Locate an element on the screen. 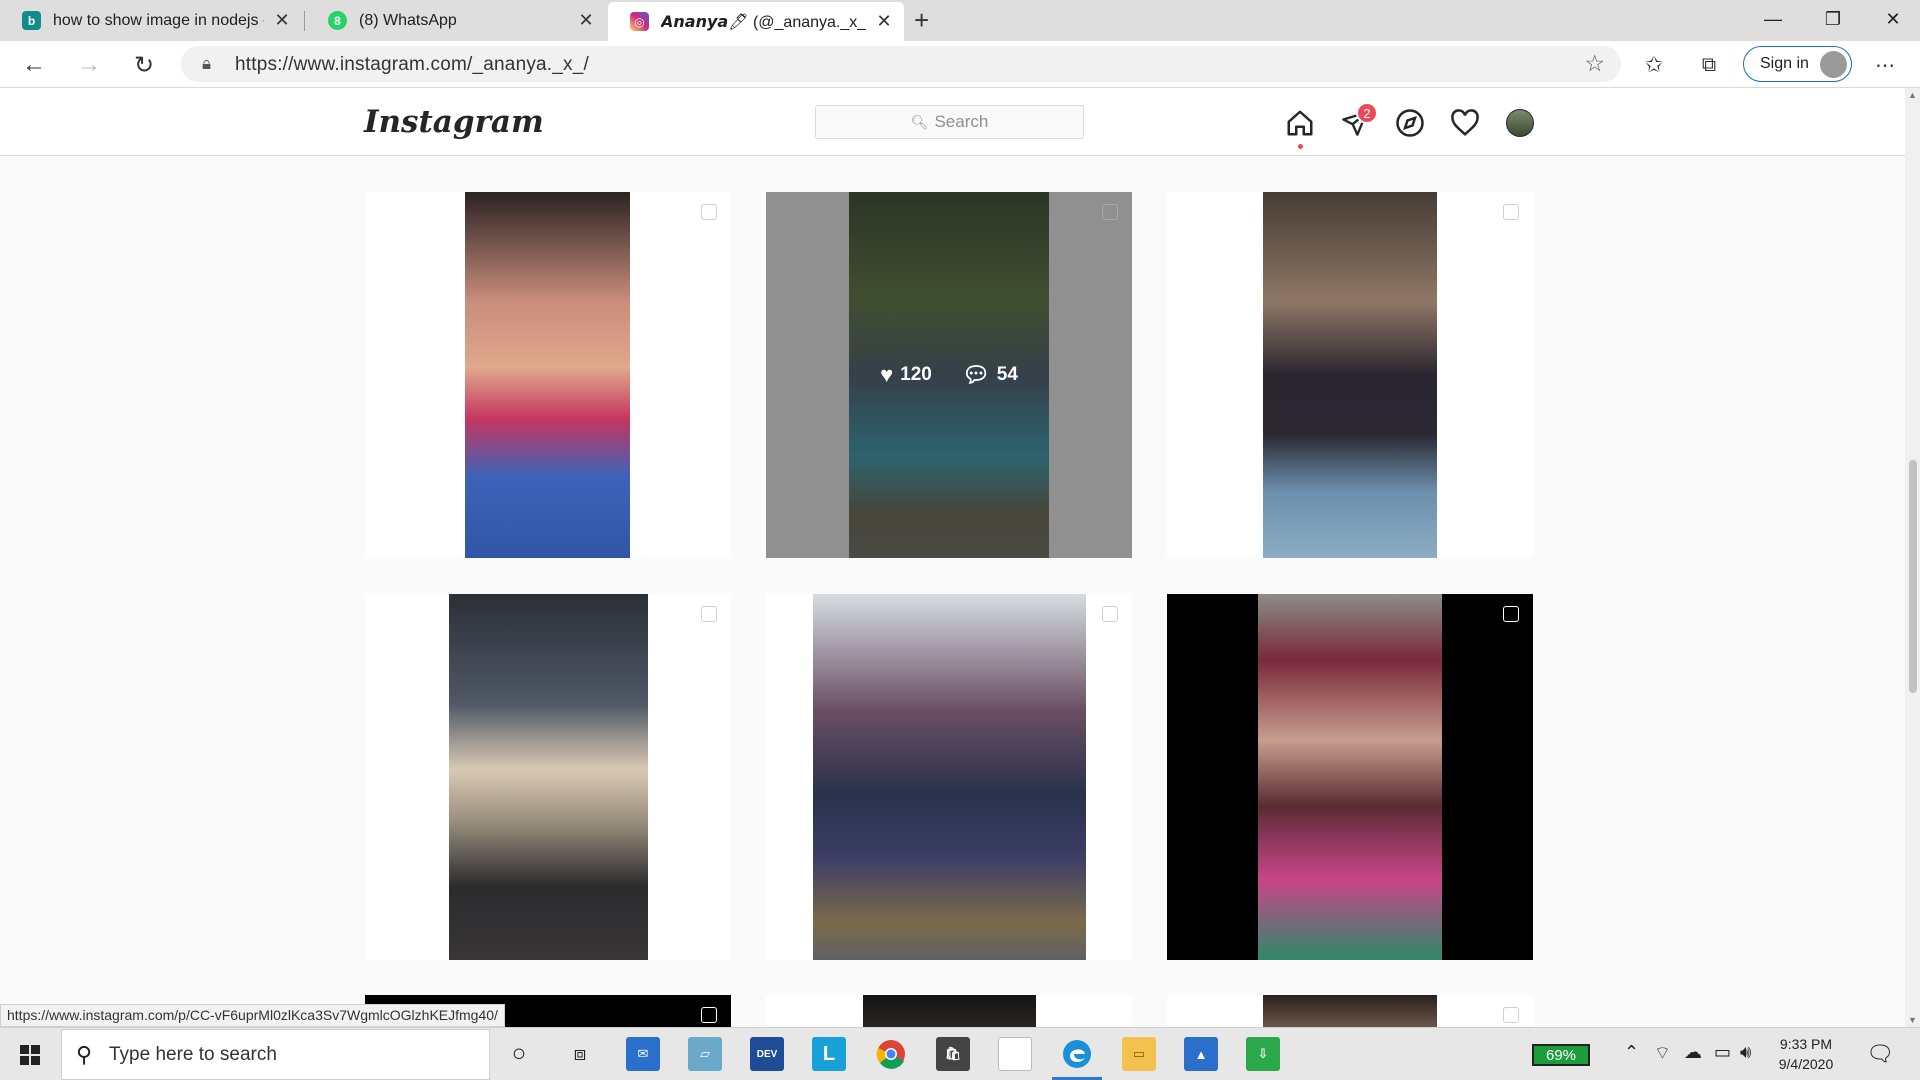 The image size is (1920, 1080). search-icon: 🔍︎ is located at coordinates (919, 121).